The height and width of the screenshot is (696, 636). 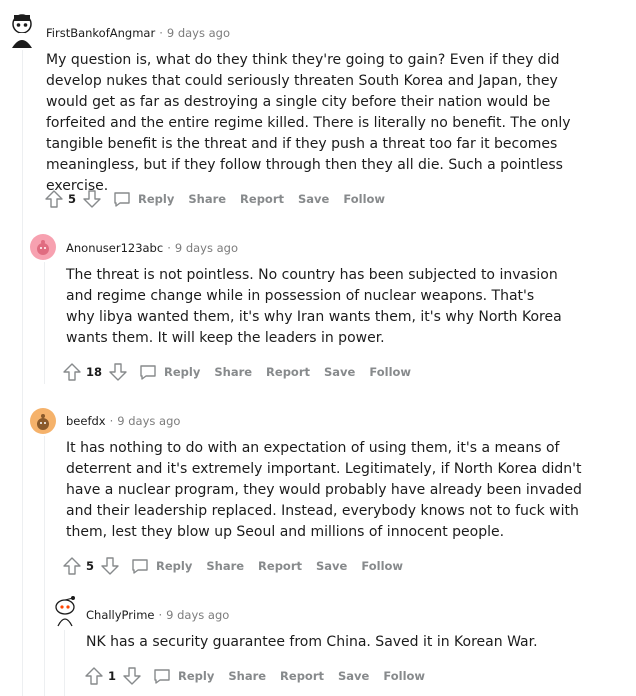 I want to click on vote-score: 18, so click(x=94, y=372).